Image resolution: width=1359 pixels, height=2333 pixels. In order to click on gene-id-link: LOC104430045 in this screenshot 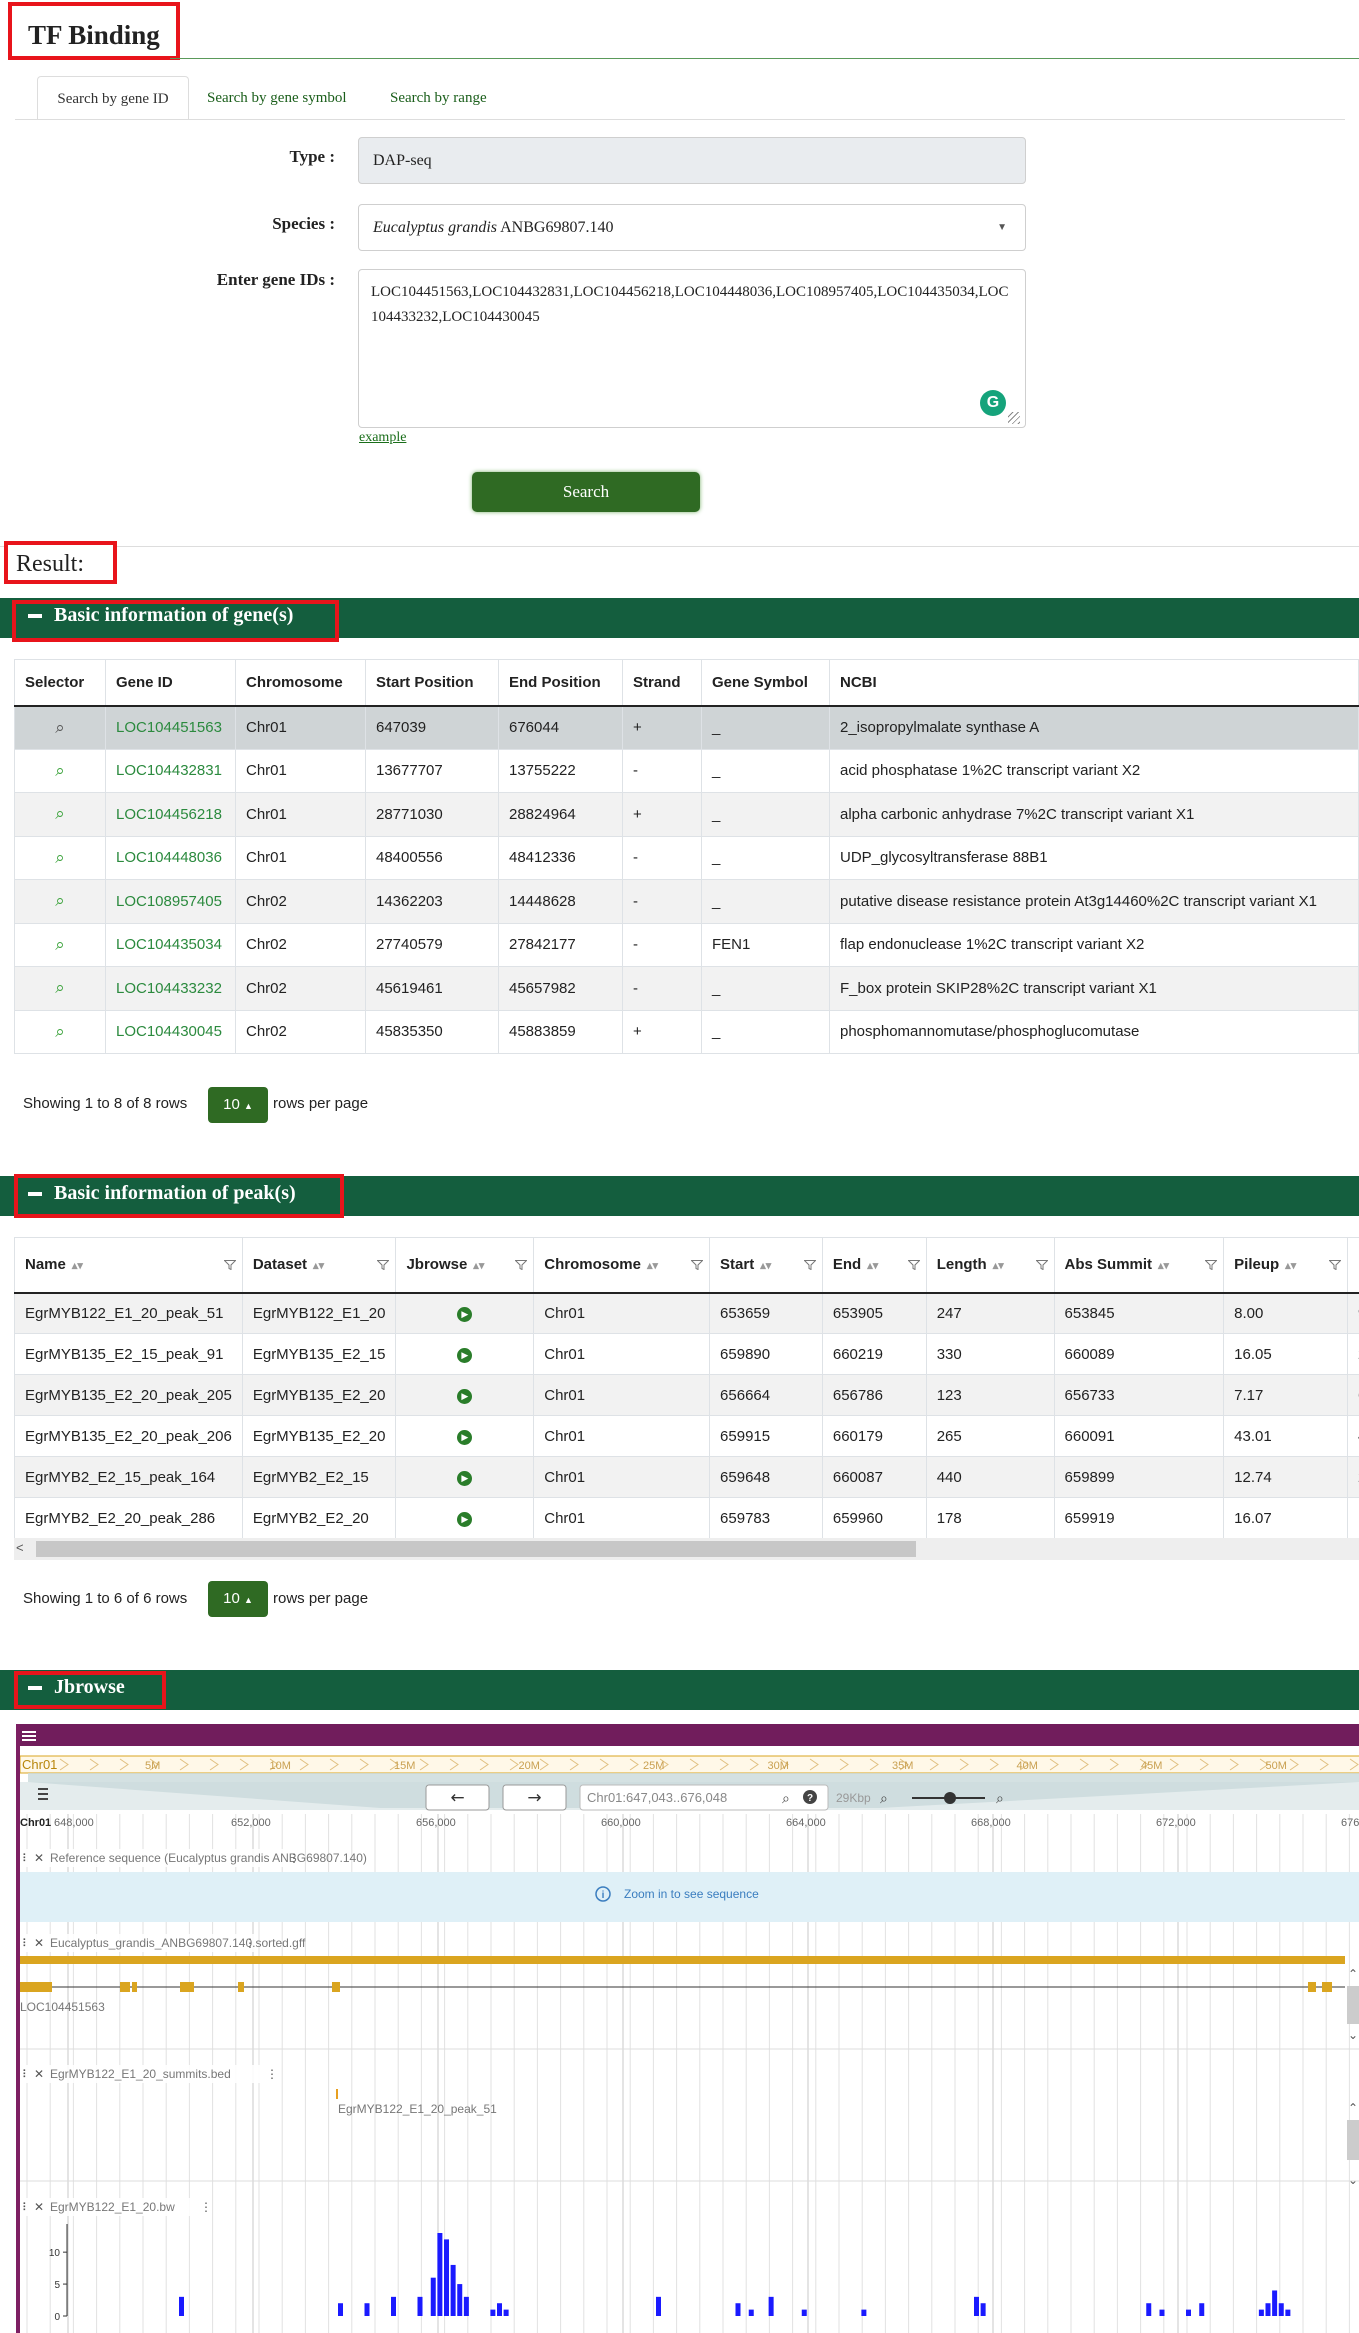, I will do `click(170, 1031)`.